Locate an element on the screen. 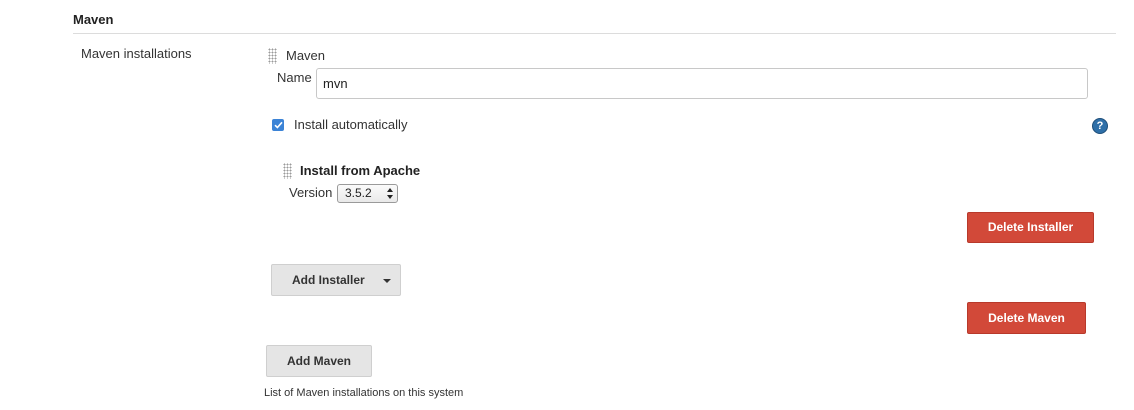 Image resolution: width=1134 pixels, height=410 pixels. install-automatically-checkbox is located at coordinates (278, 125).